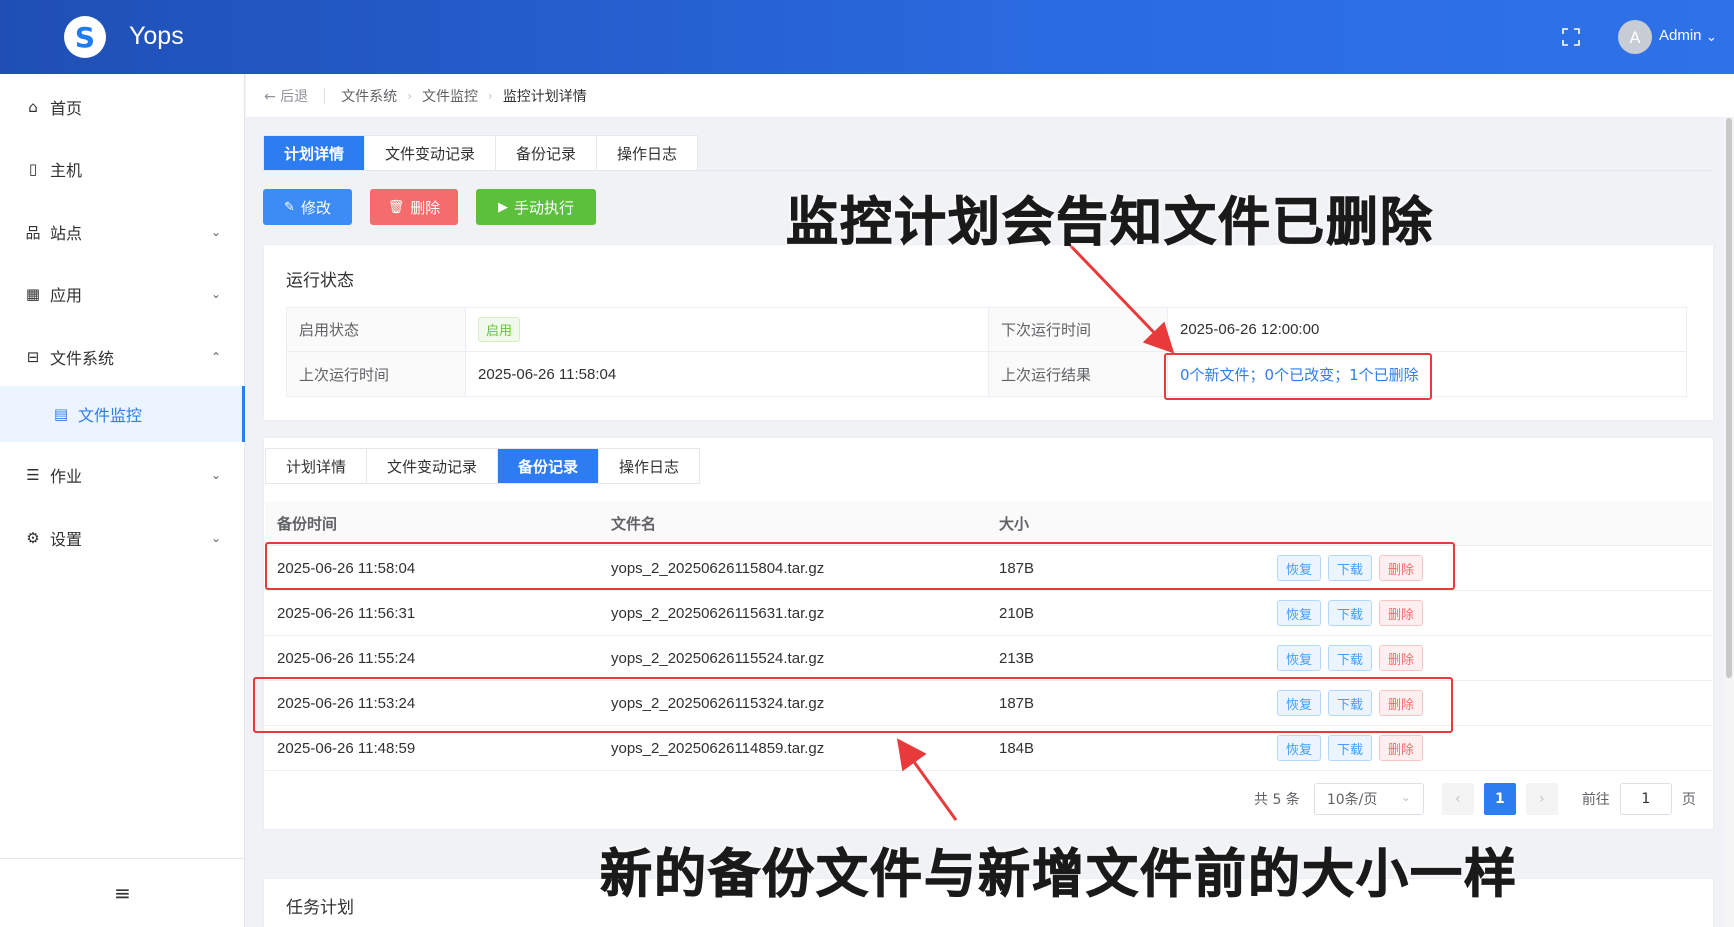 Image resolution: width=1734 pixels, height=927 pixels. Describe the element at coordinates (1059, 875) in the screenshot. I see `annotation-bottom: 新的备份文件与新增文件前的大小一样` at that location.